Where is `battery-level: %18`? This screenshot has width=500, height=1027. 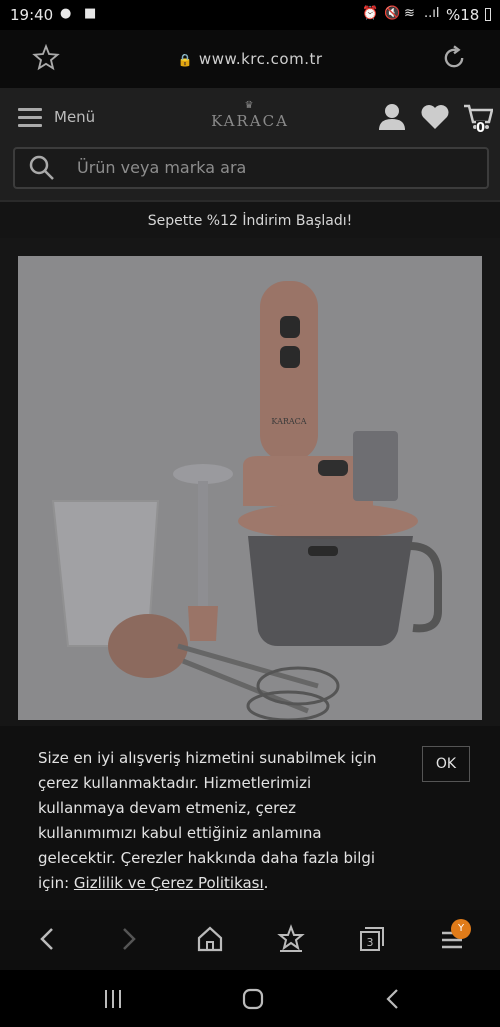 battery-level: %18 is located at coordinates (463, 15).